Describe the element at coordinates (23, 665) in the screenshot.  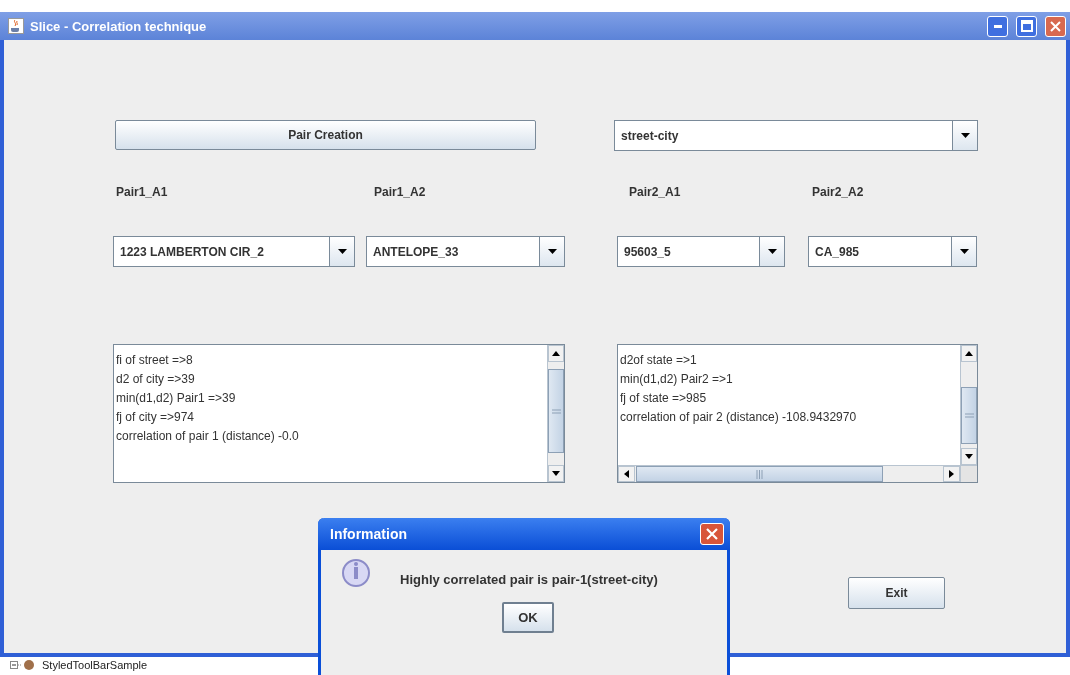
I see `tree-node-icon` at that location.